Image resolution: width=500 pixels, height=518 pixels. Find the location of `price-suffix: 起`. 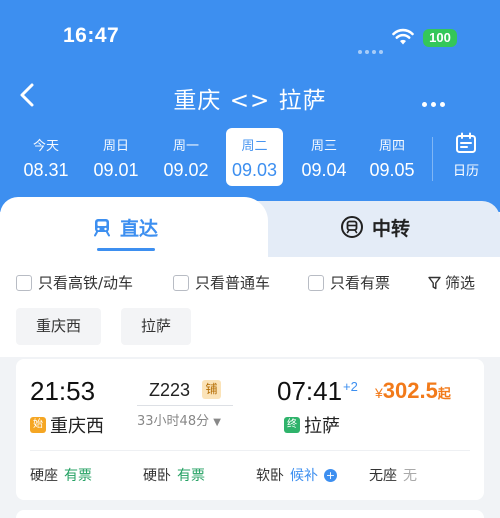

price-suffix: 起 is located at coordinates (444, 393).